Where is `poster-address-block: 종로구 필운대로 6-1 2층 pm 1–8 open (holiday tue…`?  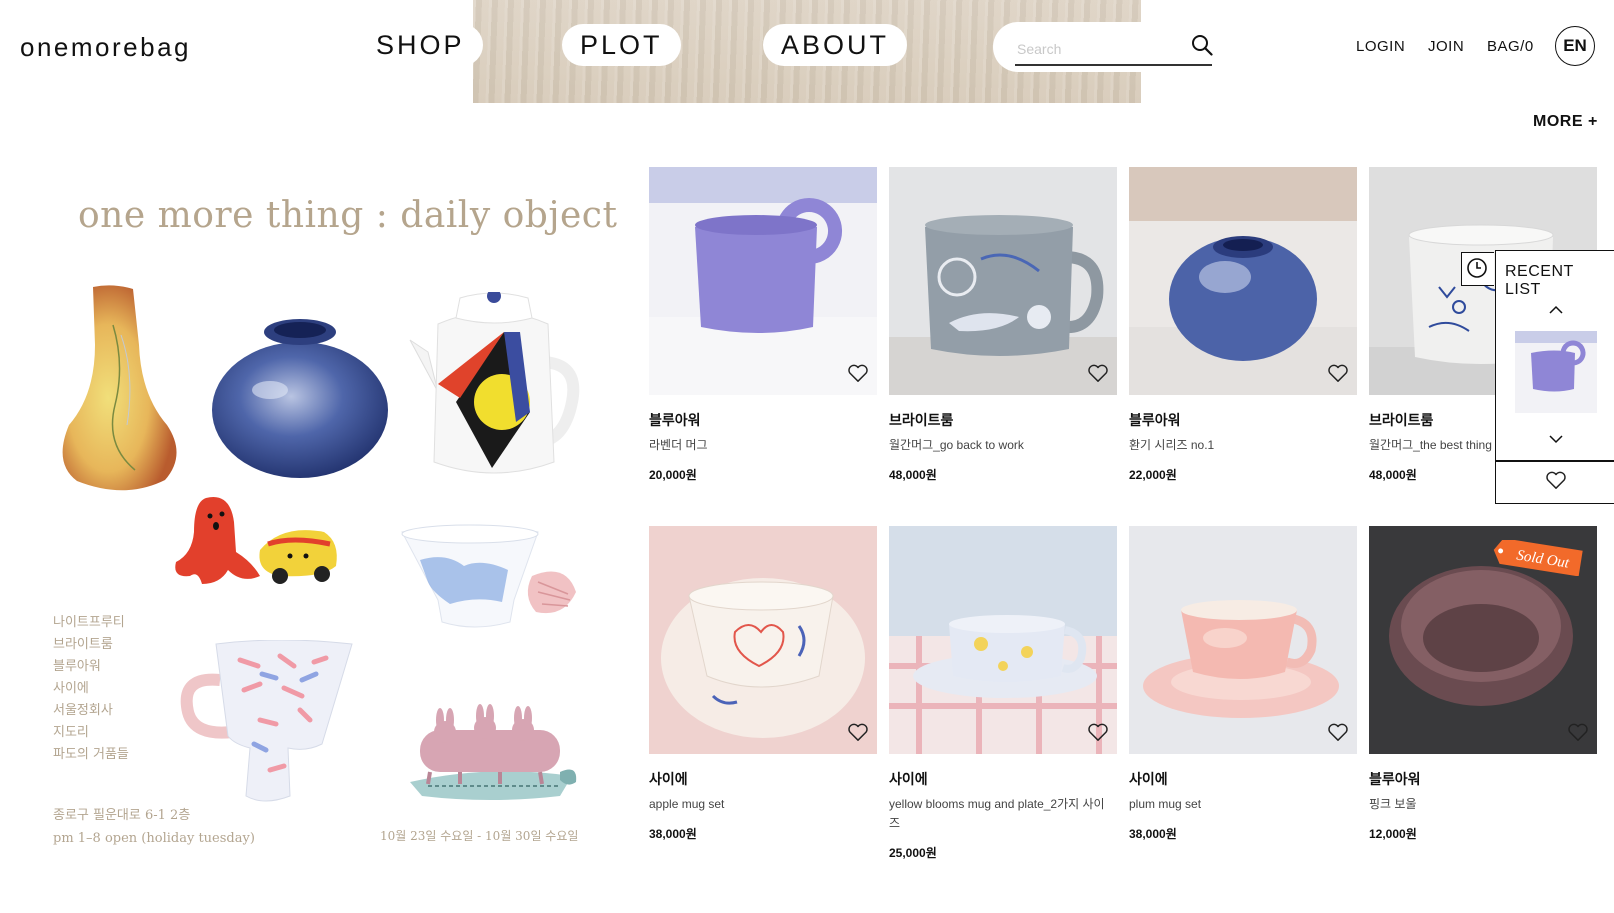 poster-address-block: 종로구 필운대로 6-1 2층 pm 1–8 open (holiday tue… is located at coordinates (154, 827).